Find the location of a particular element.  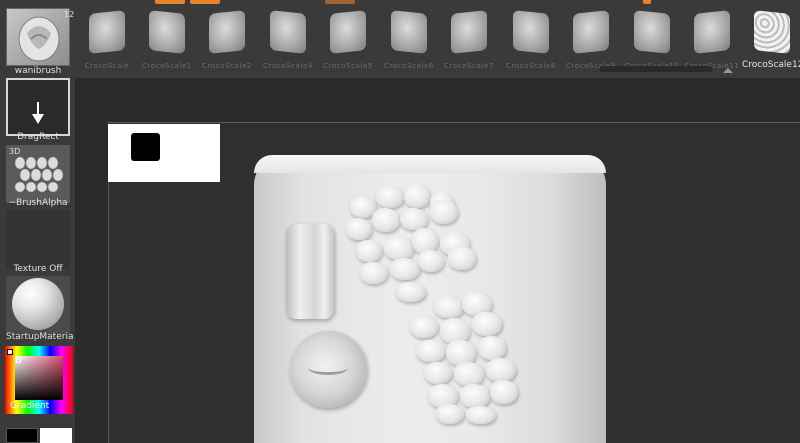

color-picker: Gradient is located at coordinates (39, 380).